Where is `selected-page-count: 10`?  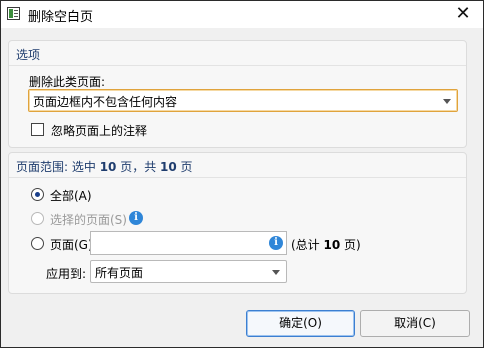 selected-page-count: 10 is located at coordinates (108, 167).